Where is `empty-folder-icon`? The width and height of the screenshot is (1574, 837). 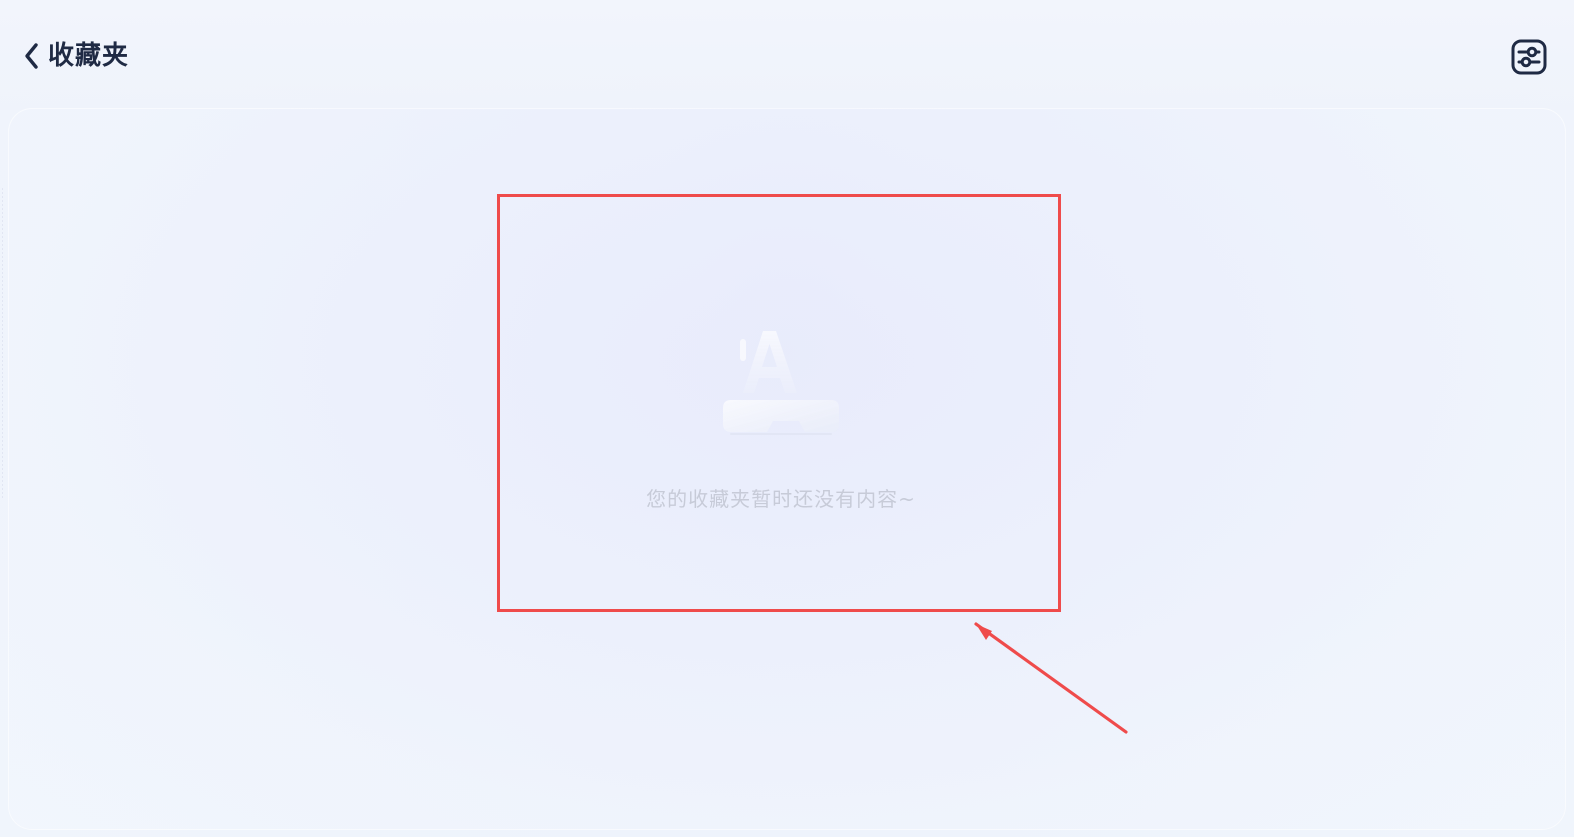
empty-folder-icon is located at coordinates (781, 371).